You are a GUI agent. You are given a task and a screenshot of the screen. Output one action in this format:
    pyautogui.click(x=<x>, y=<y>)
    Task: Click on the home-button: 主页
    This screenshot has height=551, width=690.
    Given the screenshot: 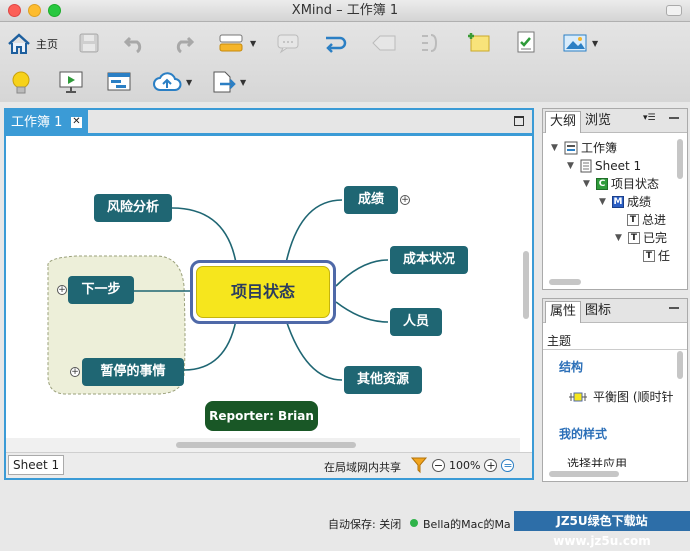 What is the action you would take?
    pyautogui.click(x=32, y=44)
    